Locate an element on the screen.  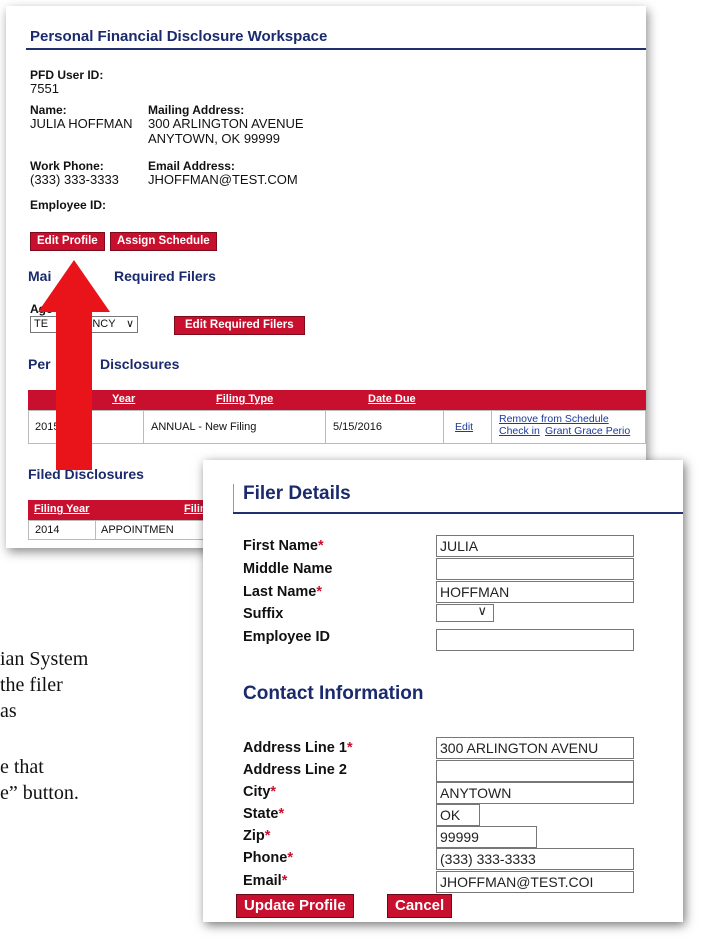
mailing-address-line2: ANYTOWN, OK 99999 is located at coordinates (214, 138).